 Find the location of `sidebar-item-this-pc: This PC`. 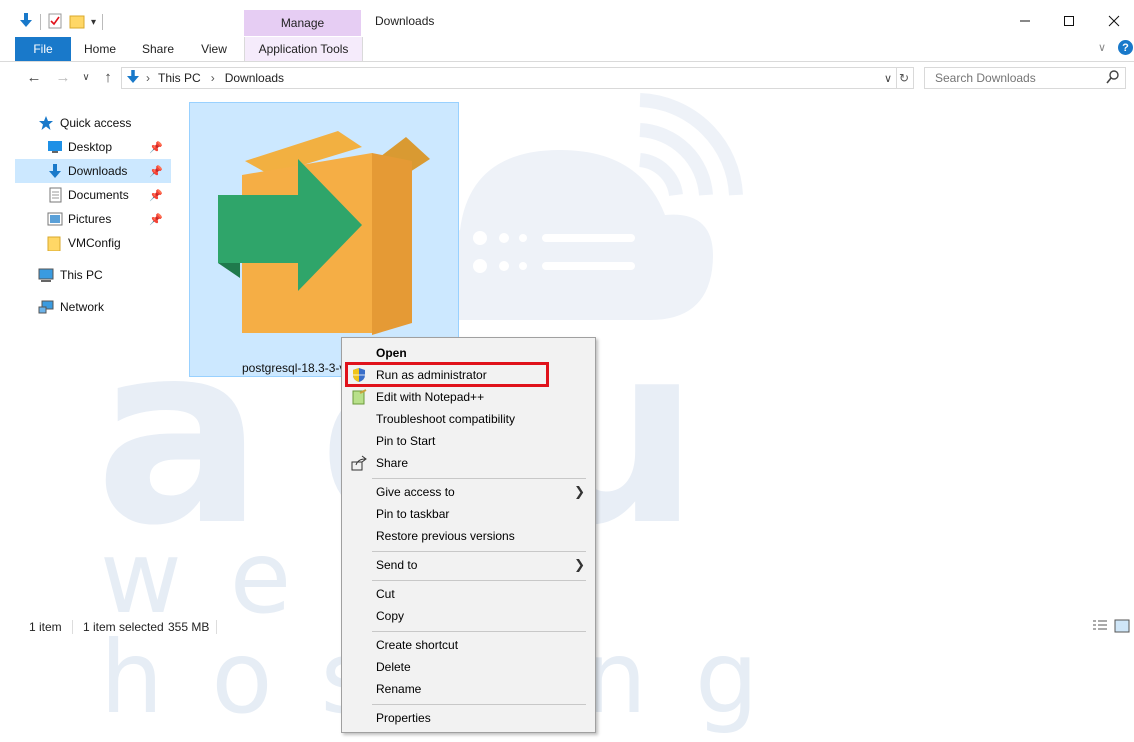

sidebar-item-this-pc: This PC is located at coordinates (108, 275).